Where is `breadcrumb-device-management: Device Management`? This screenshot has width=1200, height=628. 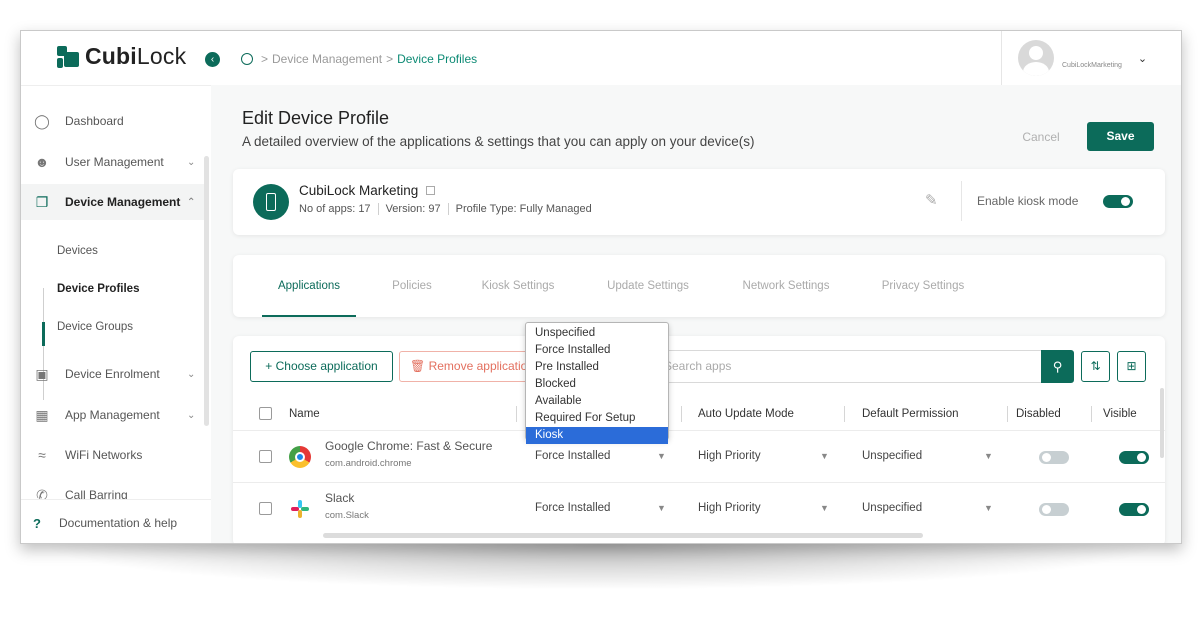
breadcrumb-device-management: Device Management is located at coordinates (327, 59).